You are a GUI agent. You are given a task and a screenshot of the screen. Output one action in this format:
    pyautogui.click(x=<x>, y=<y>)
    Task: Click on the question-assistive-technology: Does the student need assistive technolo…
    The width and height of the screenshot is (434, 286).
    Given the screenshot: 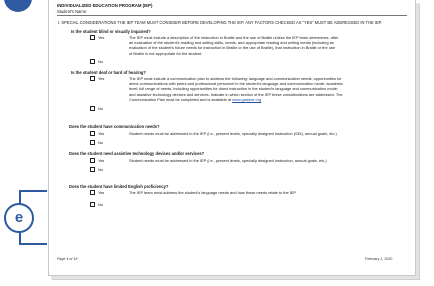 What is the action you would take?
    pyautogui.click(x=137, y=153)
    